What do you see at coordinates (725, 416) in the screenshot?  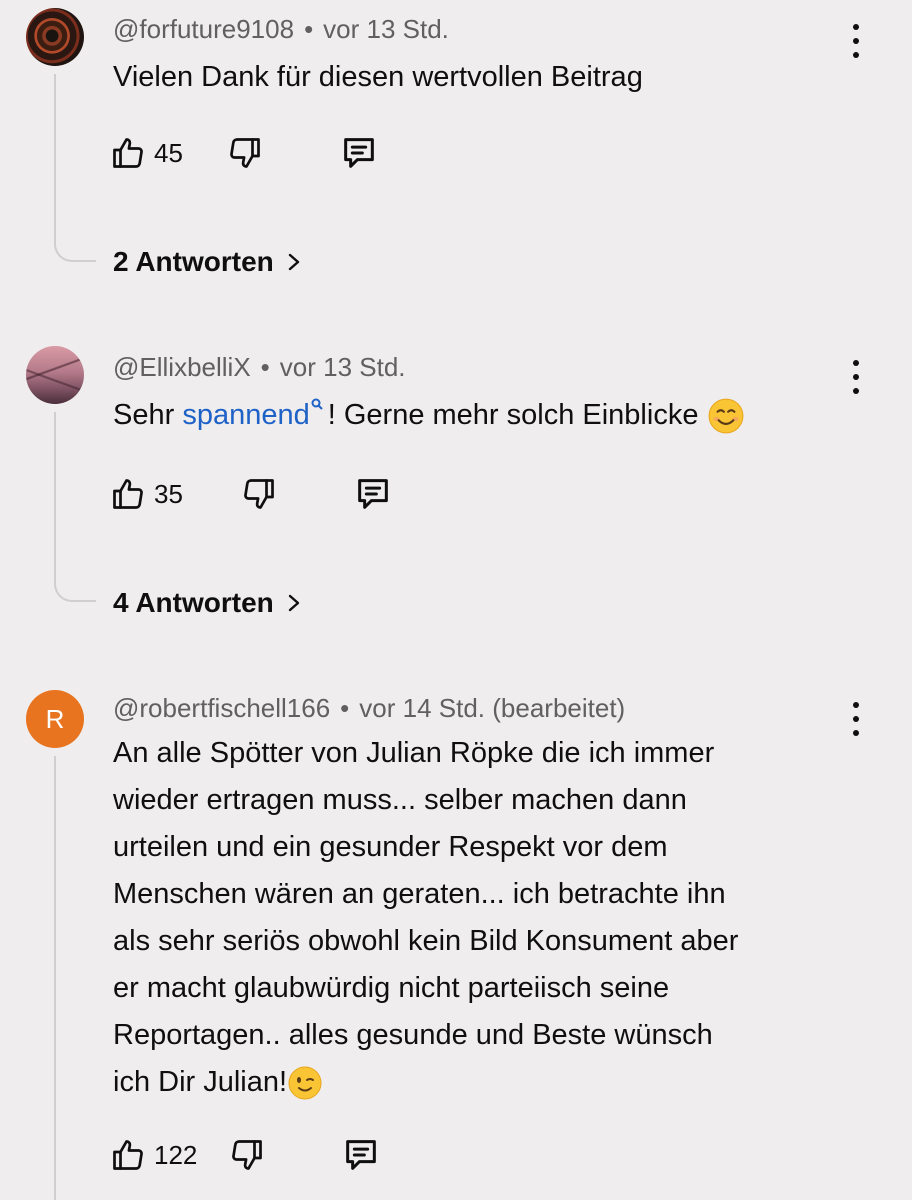 I see `smiling-face-emoji` at bounding box center [725, 416].